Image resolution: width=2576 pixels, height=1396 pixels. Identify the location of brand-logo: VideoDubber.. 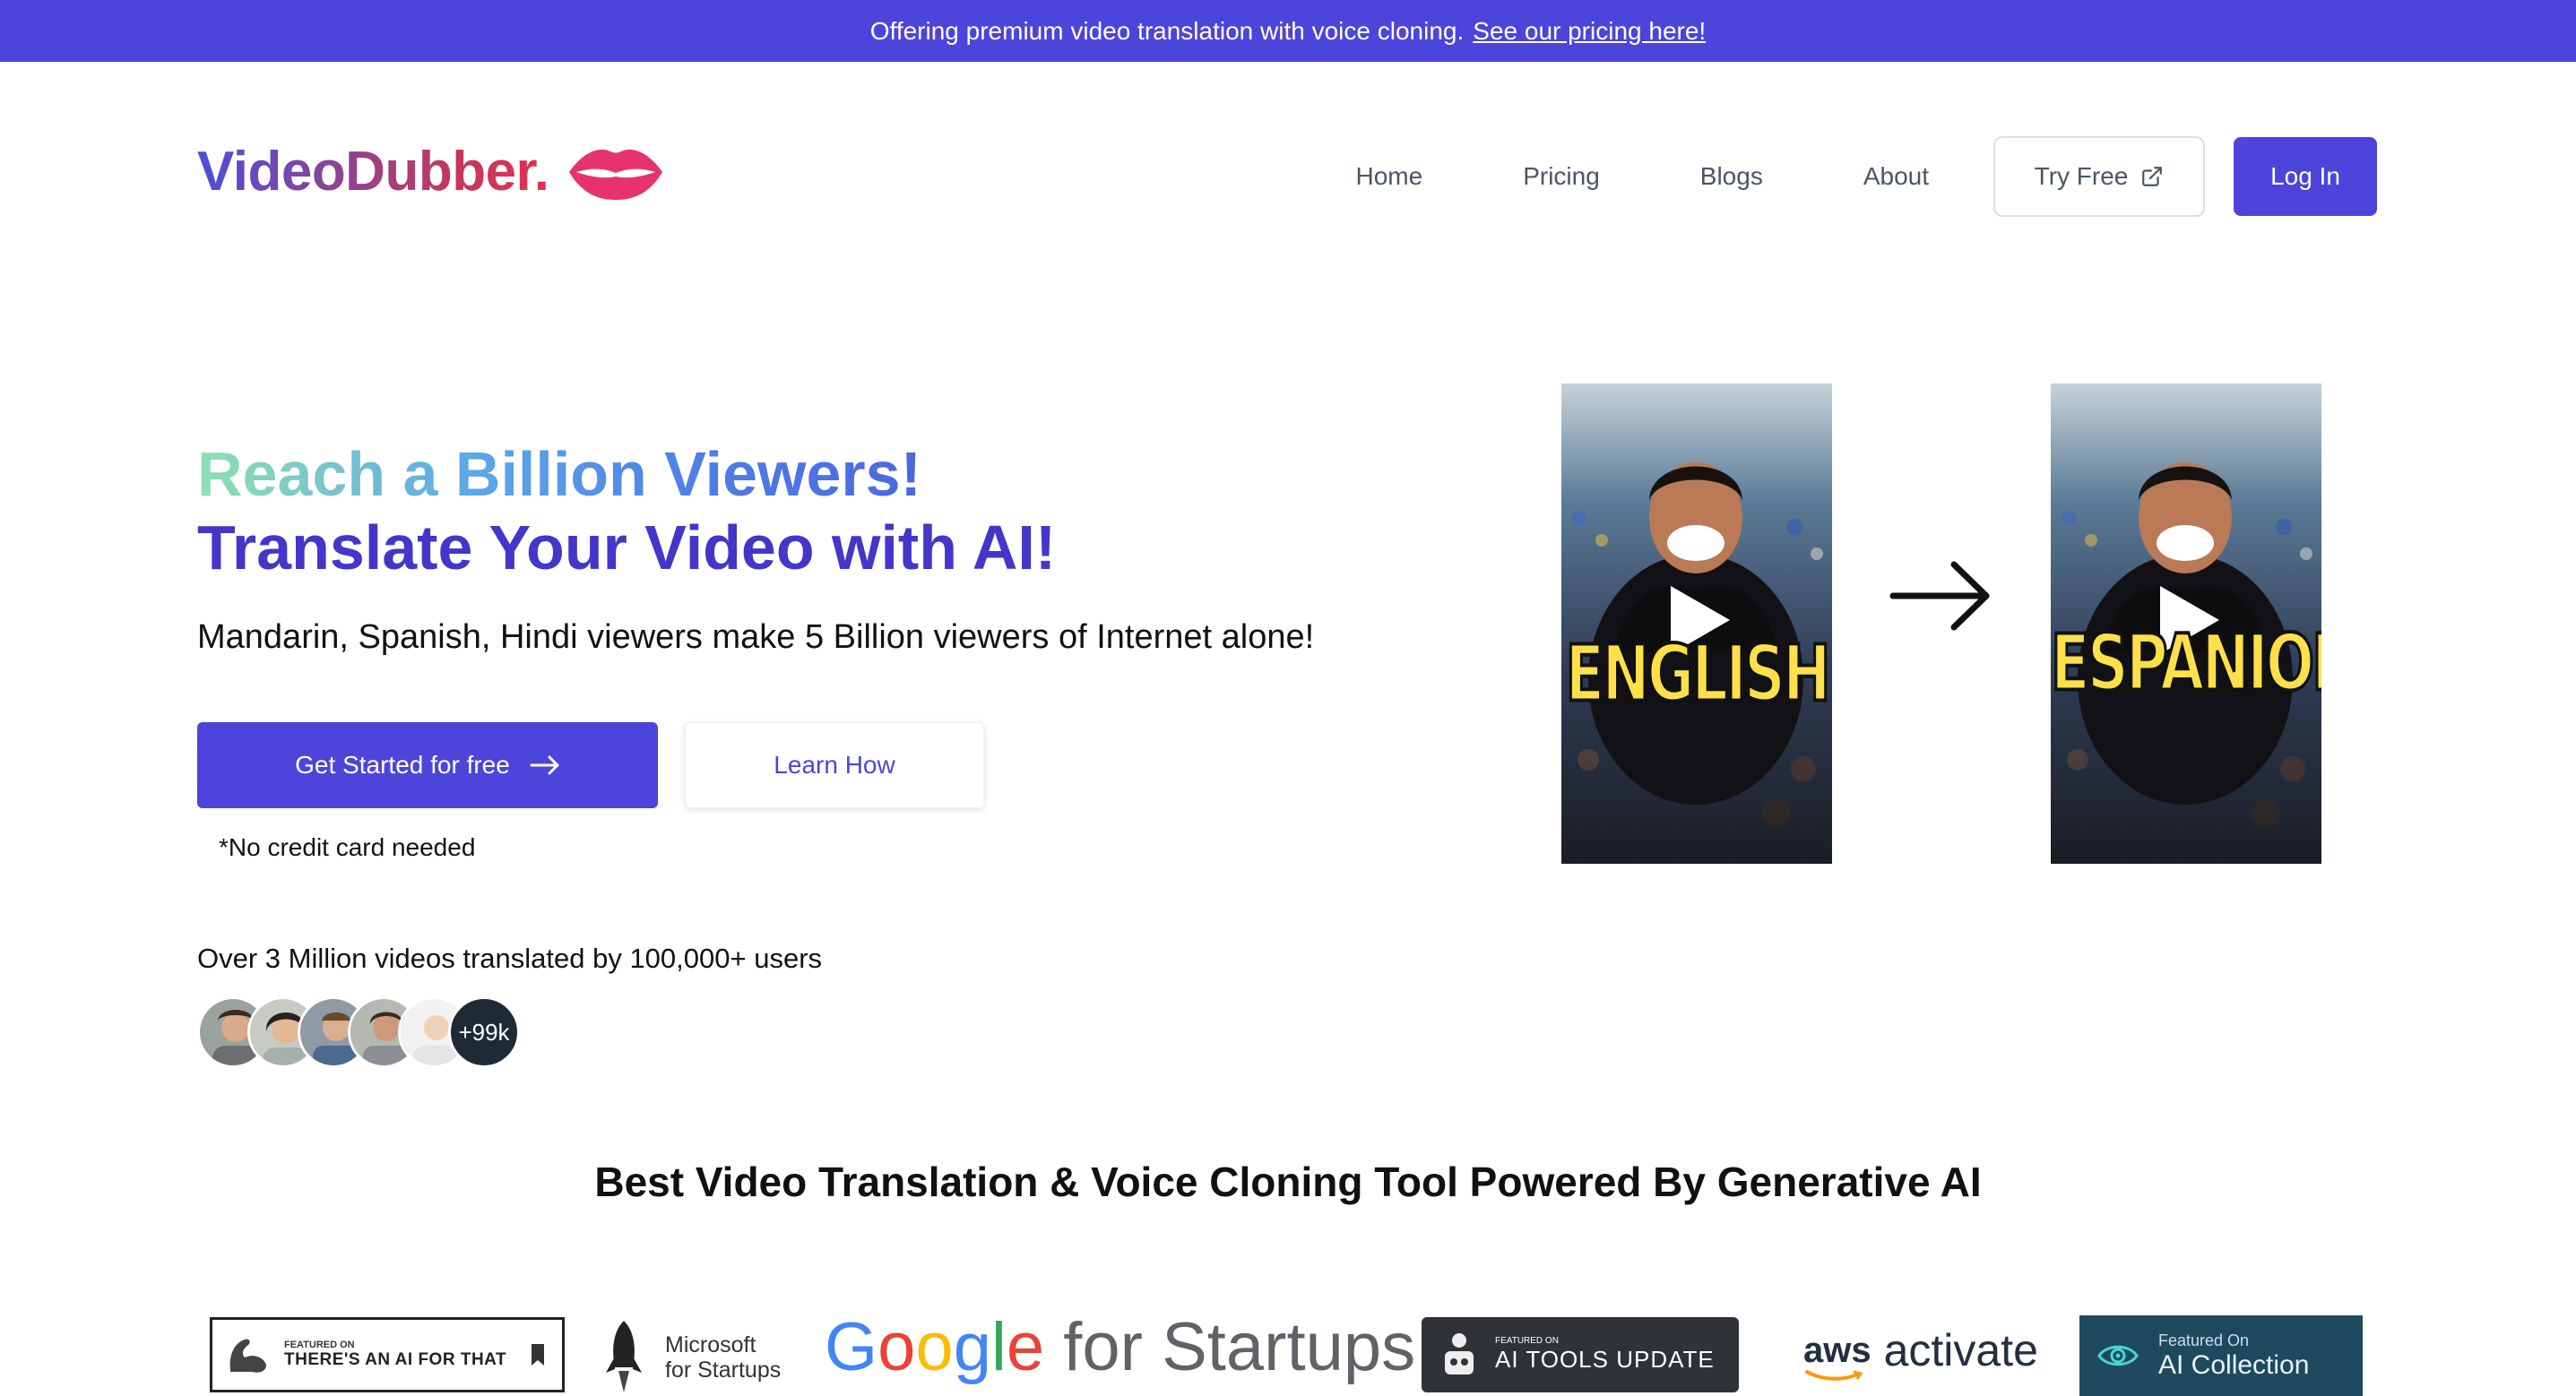
(430, 172).